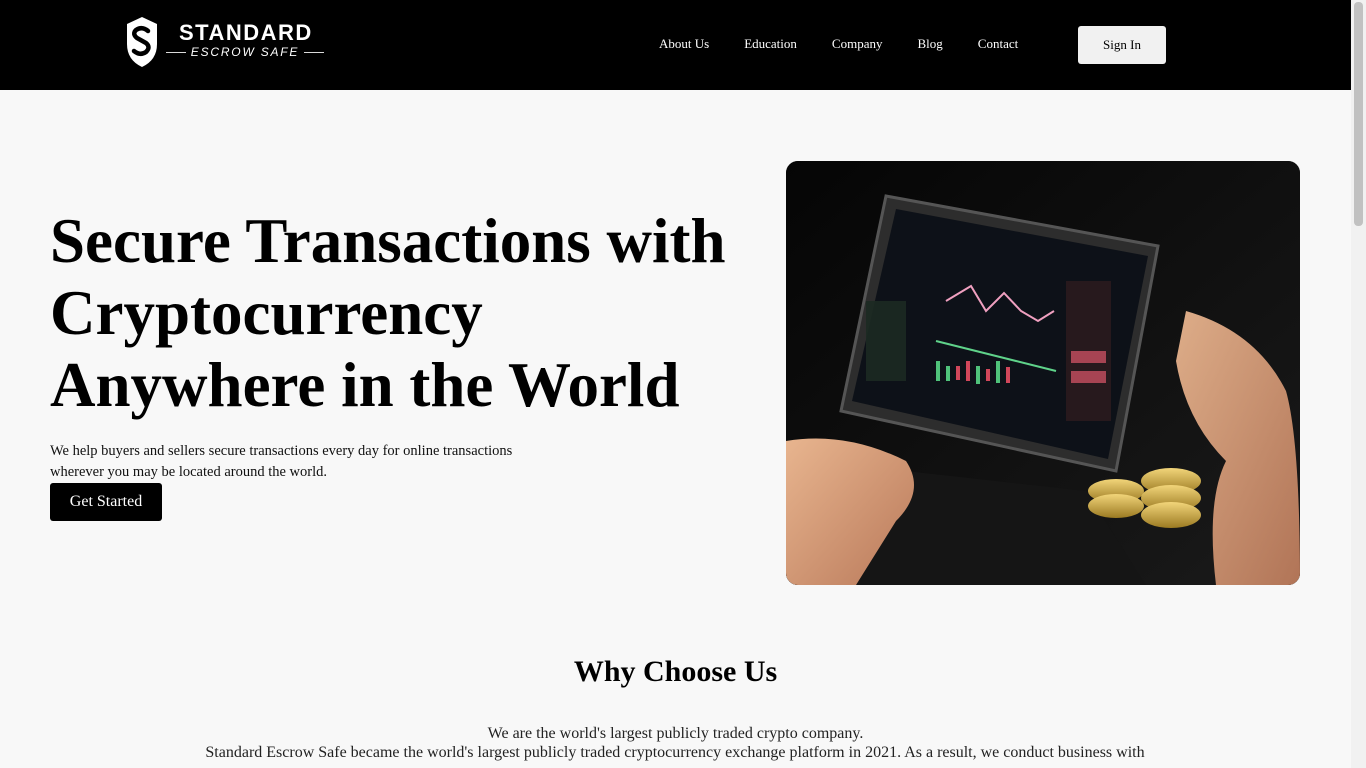  I want to click on nav-blog: Blog, so click(929, 44).